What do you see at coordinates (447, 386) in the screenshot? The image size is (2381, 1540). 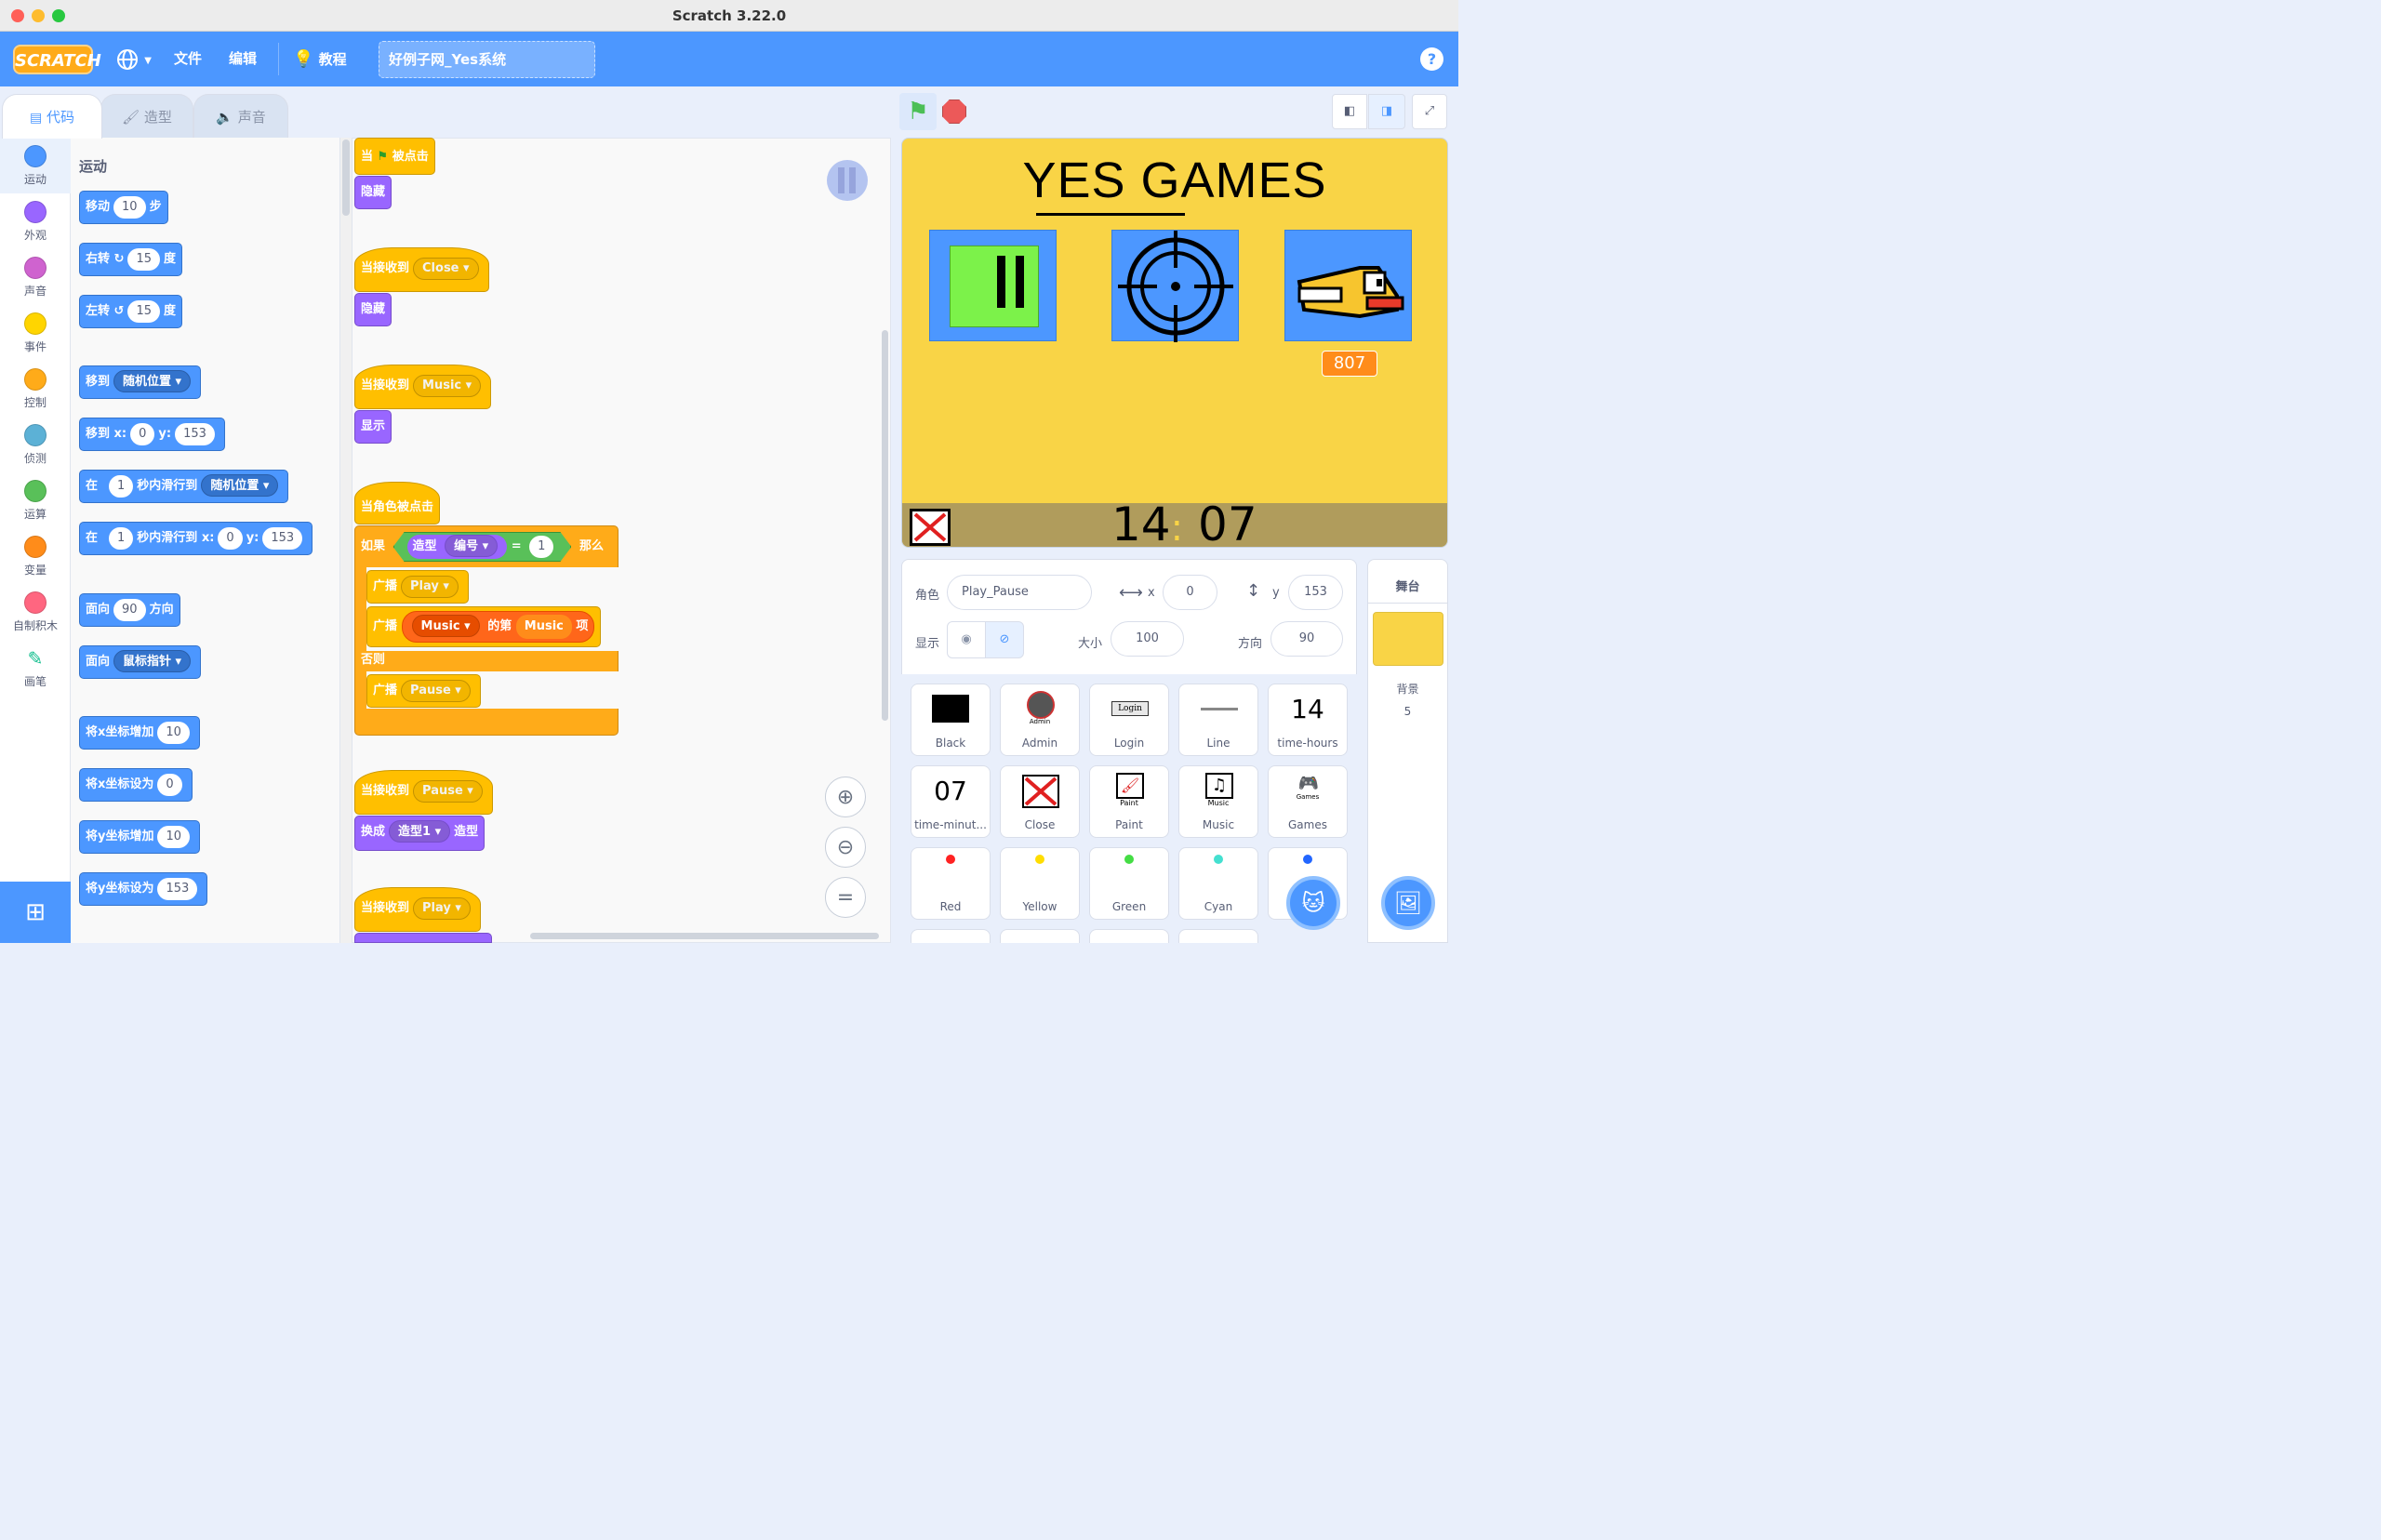 I see `message-dropdown: Music ▾` at bounding box center [447, 386].